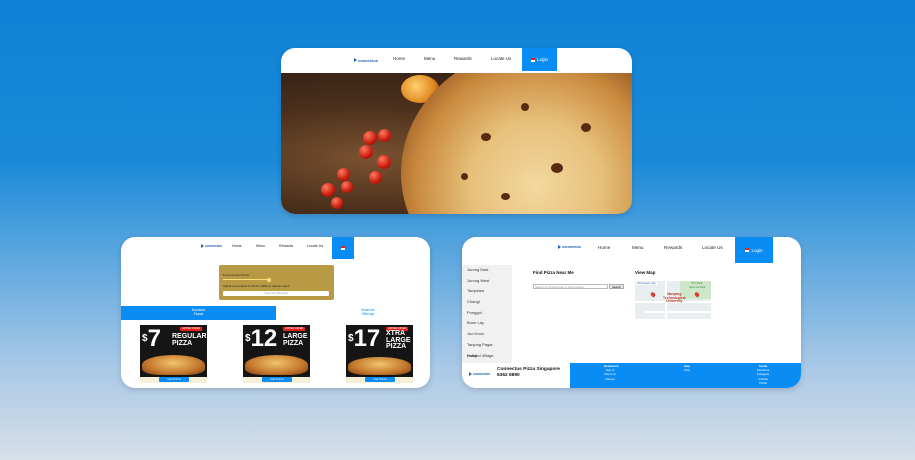 This screenshot has width=915, height=460. What do you see at coordinates (487, 302) in the screenshot?
I see `location-item: Changi` at bounding box center [487, 302].